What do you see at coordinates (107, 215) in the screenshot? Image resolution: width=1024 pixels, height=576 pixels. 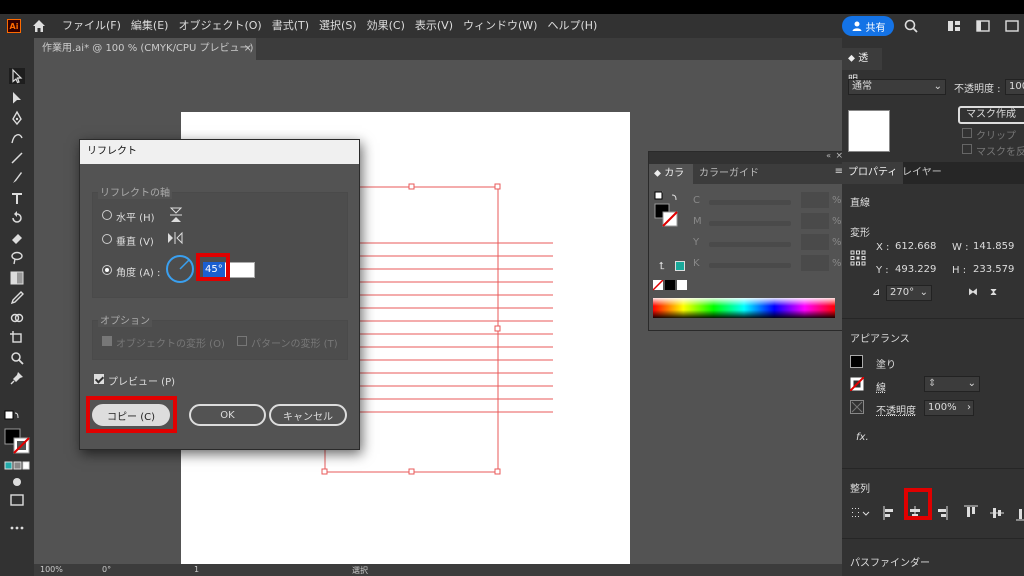 I see `horizontal-radio` at bounding box center [107, 215].